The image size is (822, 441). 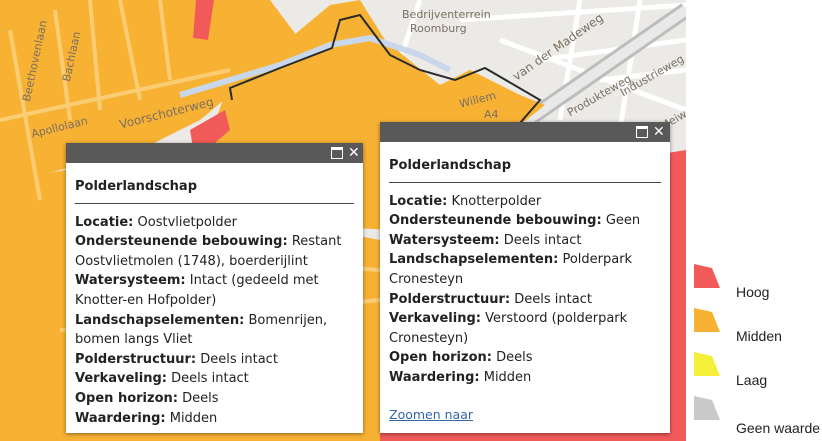 What do you see at coordinates (621, 221) in the screenshot?
I see `field-value: Geen` at bounding box center [621, 221].